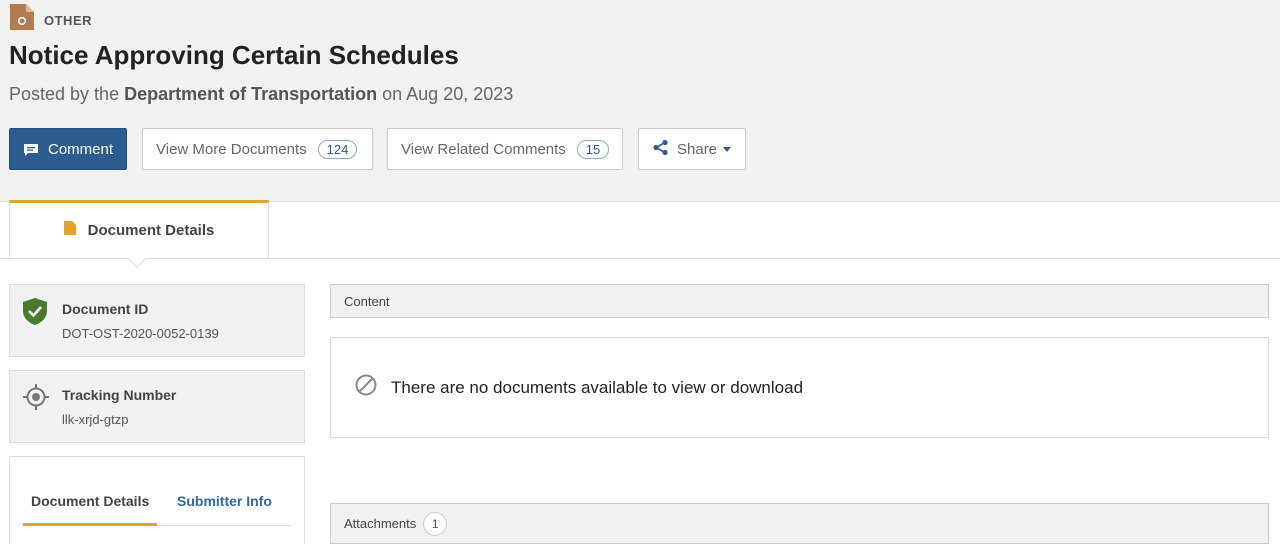  I want to click on tracking-number-card: Tracking Number llk-xrjd-gtzp, so click(157, 406).